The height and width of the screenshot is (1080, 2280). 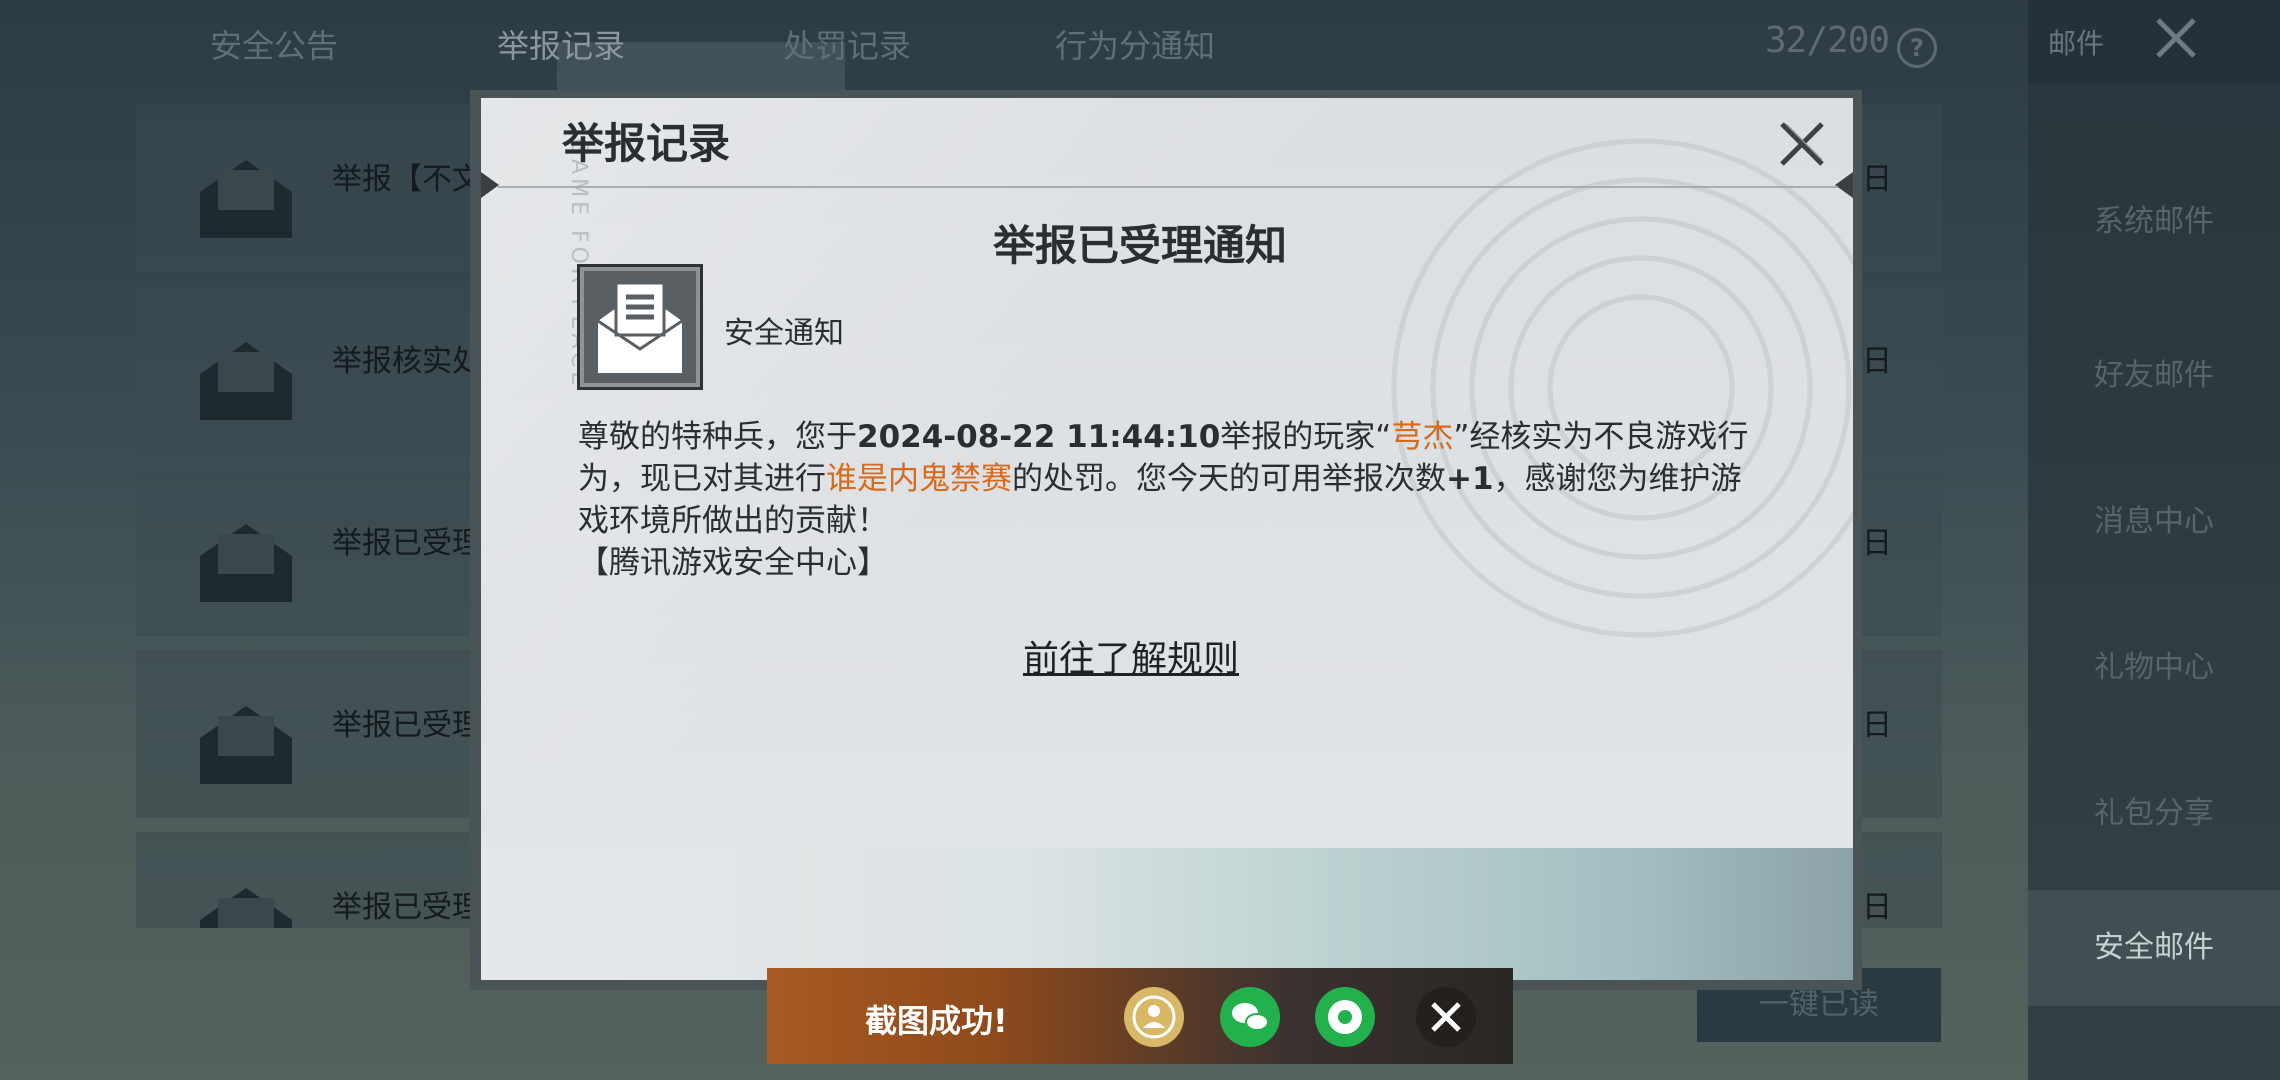 I want to click on moments-icon, so click(x=1345, y=1017).